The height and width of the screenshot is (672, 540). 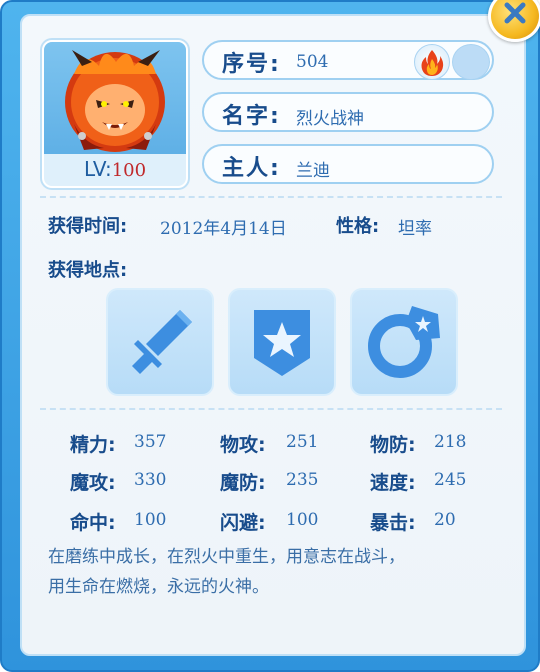 I want to click on owner-label: 主人:, so click(x=251, y=168).